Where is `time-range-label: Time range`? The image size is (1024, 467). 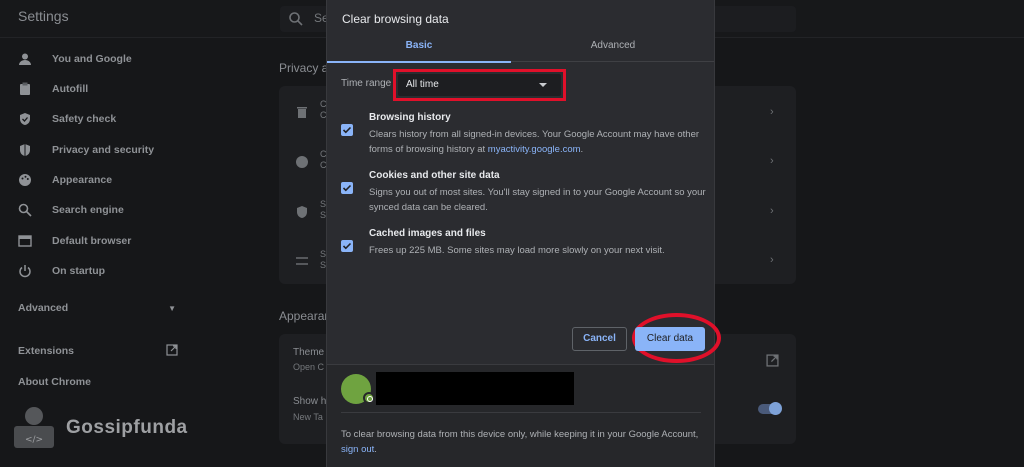 time-range-label: Time range is located at coordinates (366, 83).